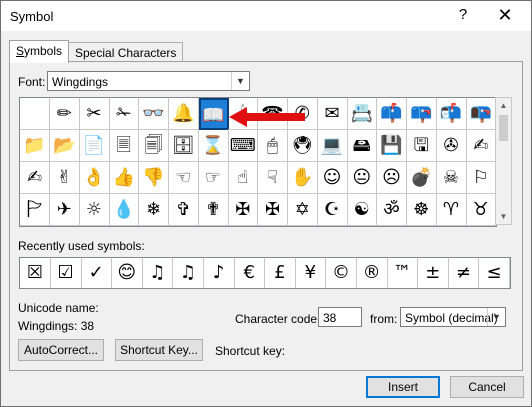 Image resolution: width=532 pixels, height=407 pixels. What do you see at coordinates (154, 210) in the screenshot?
I see `symbol-cell: ❄` at bounding box center [154, 210].